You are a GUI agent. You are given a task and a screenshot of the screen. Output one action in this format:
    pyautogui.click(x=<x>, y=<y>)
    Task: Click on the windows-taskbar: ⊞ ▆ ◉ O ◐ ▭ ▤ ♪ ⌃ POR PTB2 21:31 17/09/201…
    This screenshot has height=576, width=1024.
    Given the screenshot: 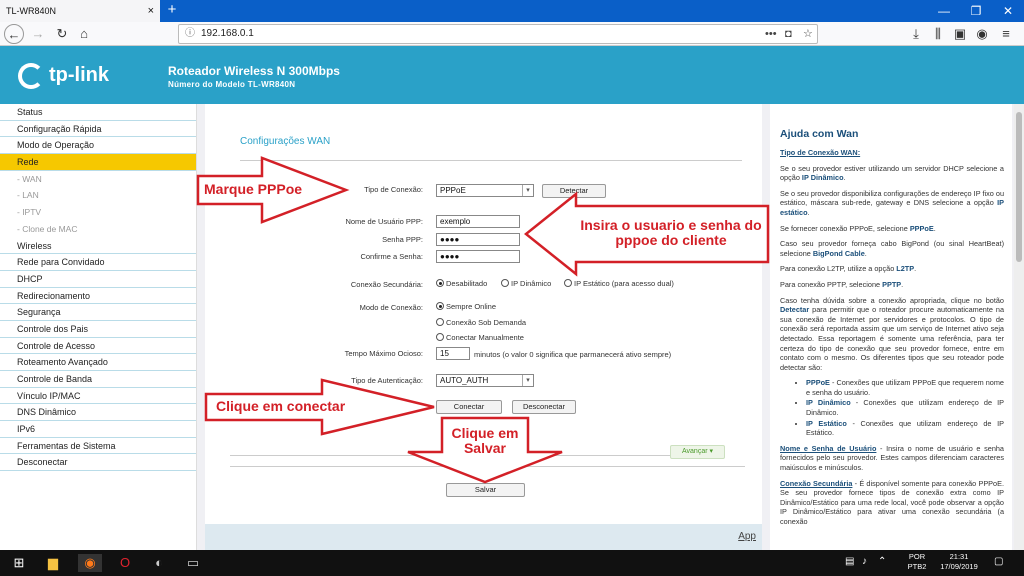 What is the action you would take?
    pyautogui.click(x=512, y=563)
    